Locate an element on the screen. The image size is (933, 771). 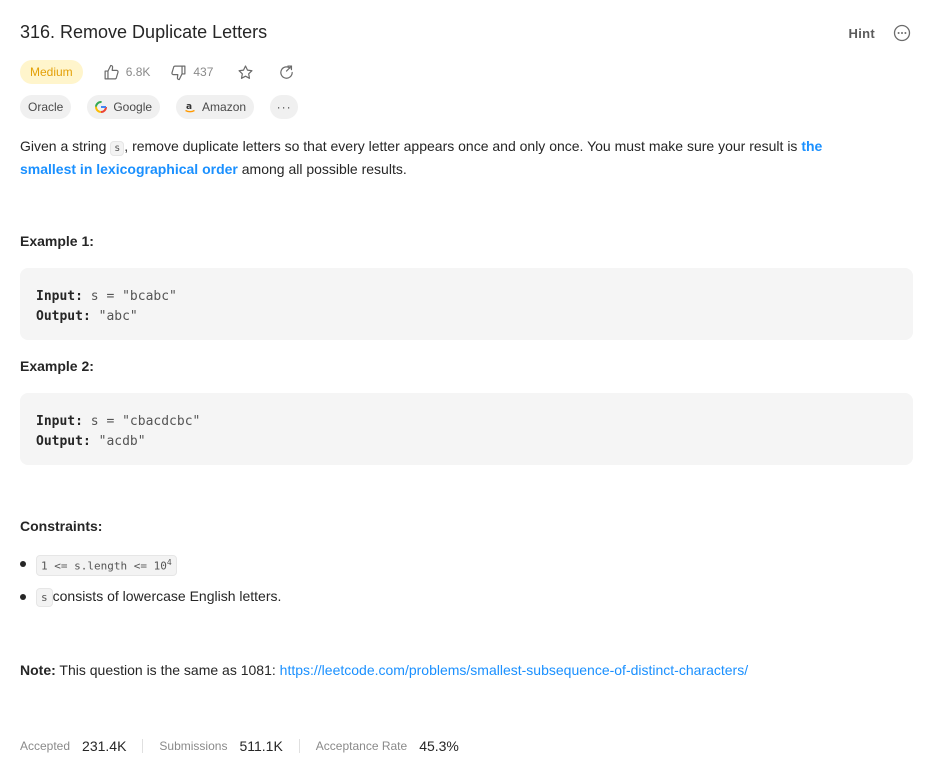
problem-title: 316. Remove Duplicate Letters is located at coordinates (144, 32).